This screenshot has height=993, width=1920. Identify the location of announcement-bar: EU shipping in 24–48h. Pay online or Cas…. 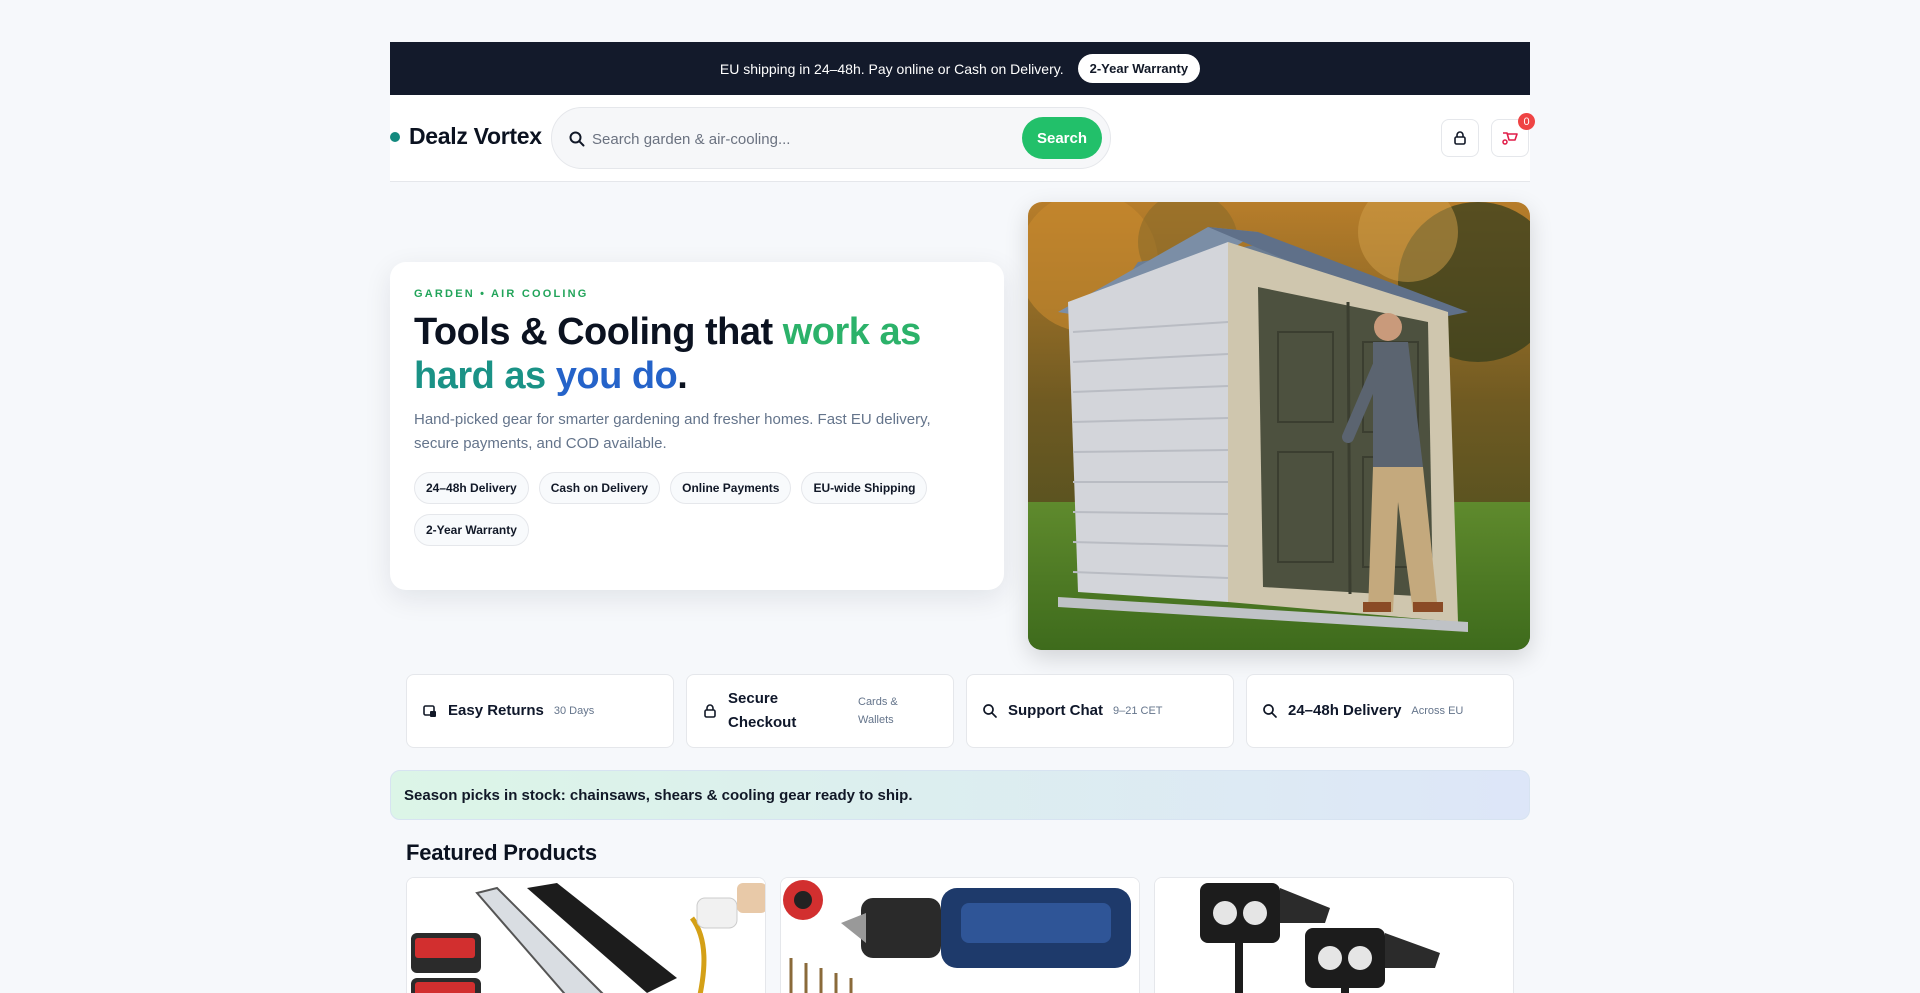
(960, 68).